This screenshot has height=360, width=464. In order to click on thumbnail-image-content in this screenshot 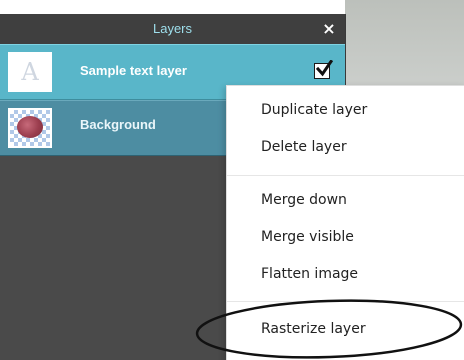, I will do `click(30, 127)`.